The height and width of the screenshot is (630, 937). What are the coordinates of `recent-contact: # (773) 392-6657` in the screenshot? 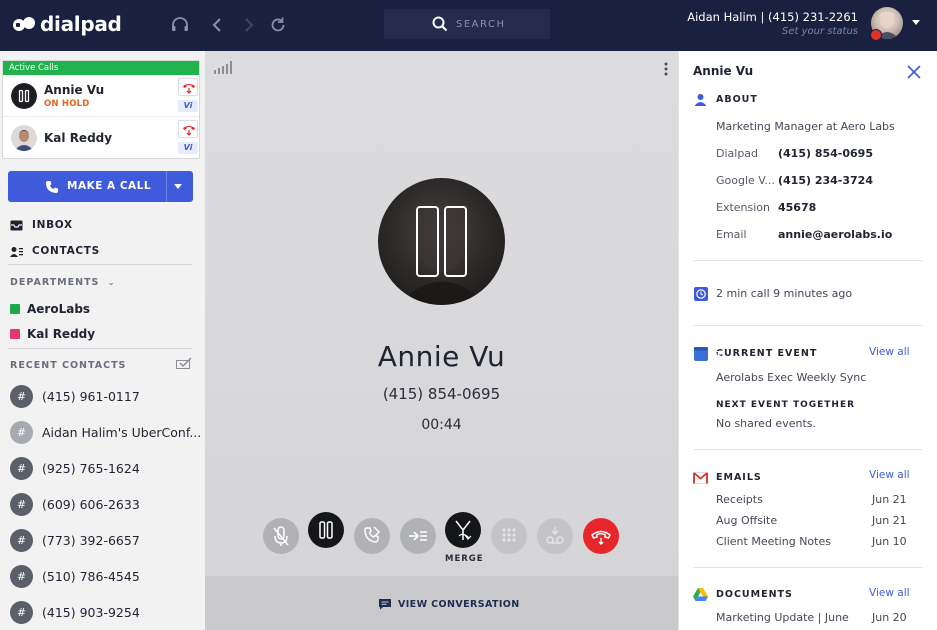 It's located at (75, 540).